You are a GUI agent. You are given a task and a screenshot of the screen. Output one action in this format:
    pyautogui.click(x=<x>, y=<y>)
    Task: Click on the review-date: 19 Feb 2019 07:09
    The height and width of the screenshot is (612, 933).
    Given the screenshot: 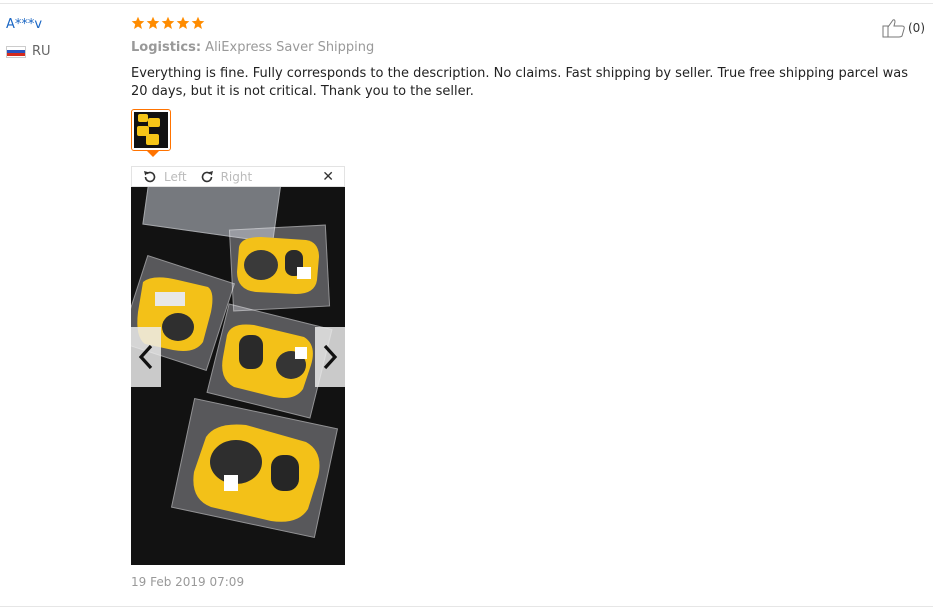 What is the action you would take?
    pyautogui.click(x=188, y=582)
    